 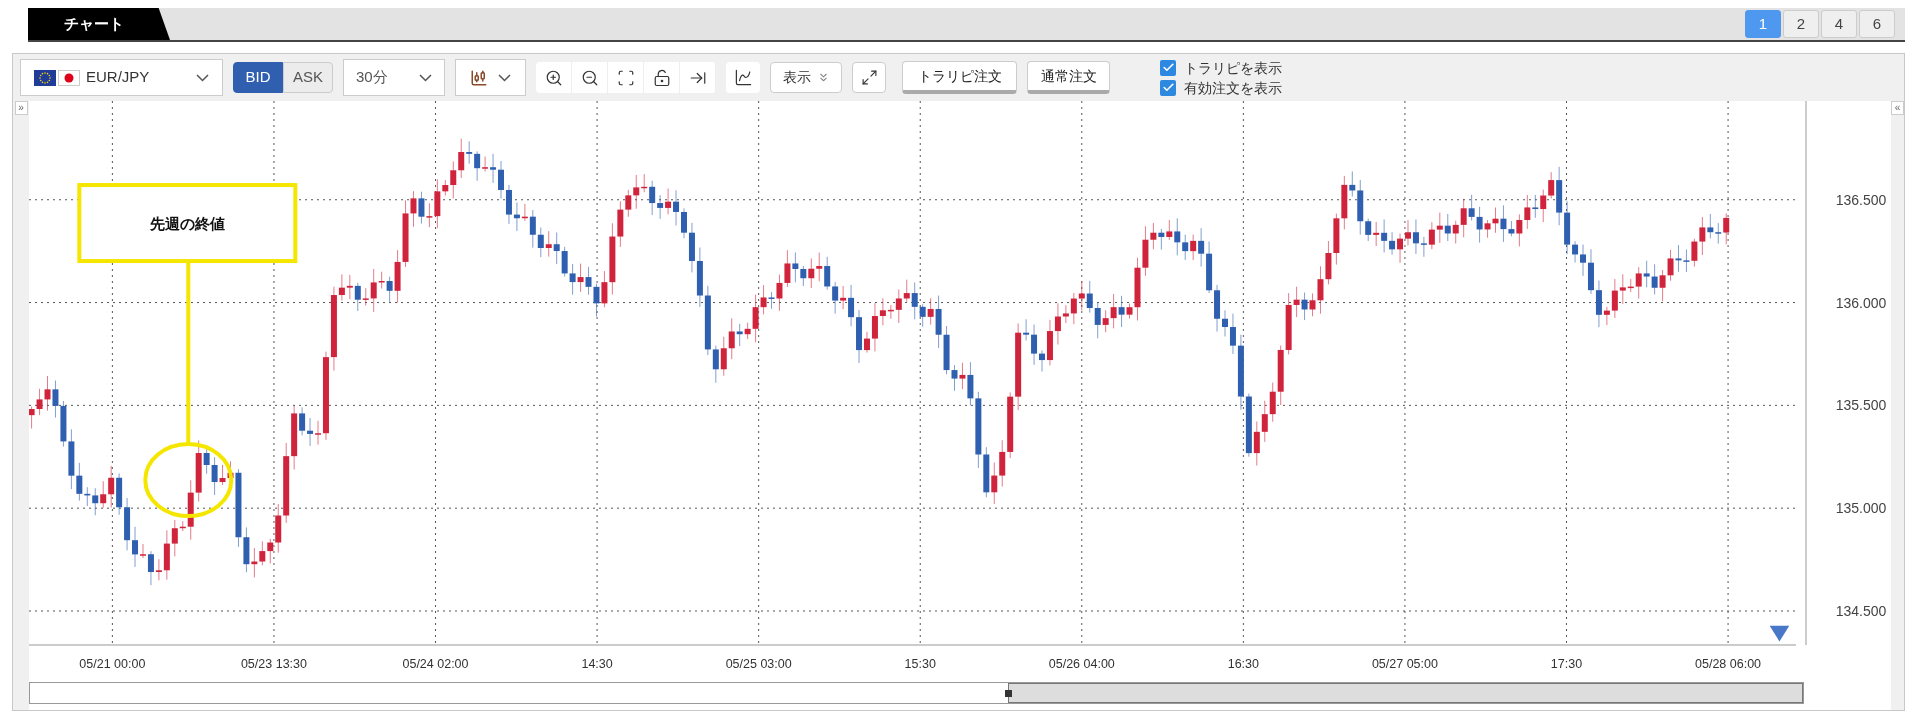 What do you see at coordinates (394, 77) in the screenshot?
I see `timeframe-select: 30分` at bounding box center [394, 77].